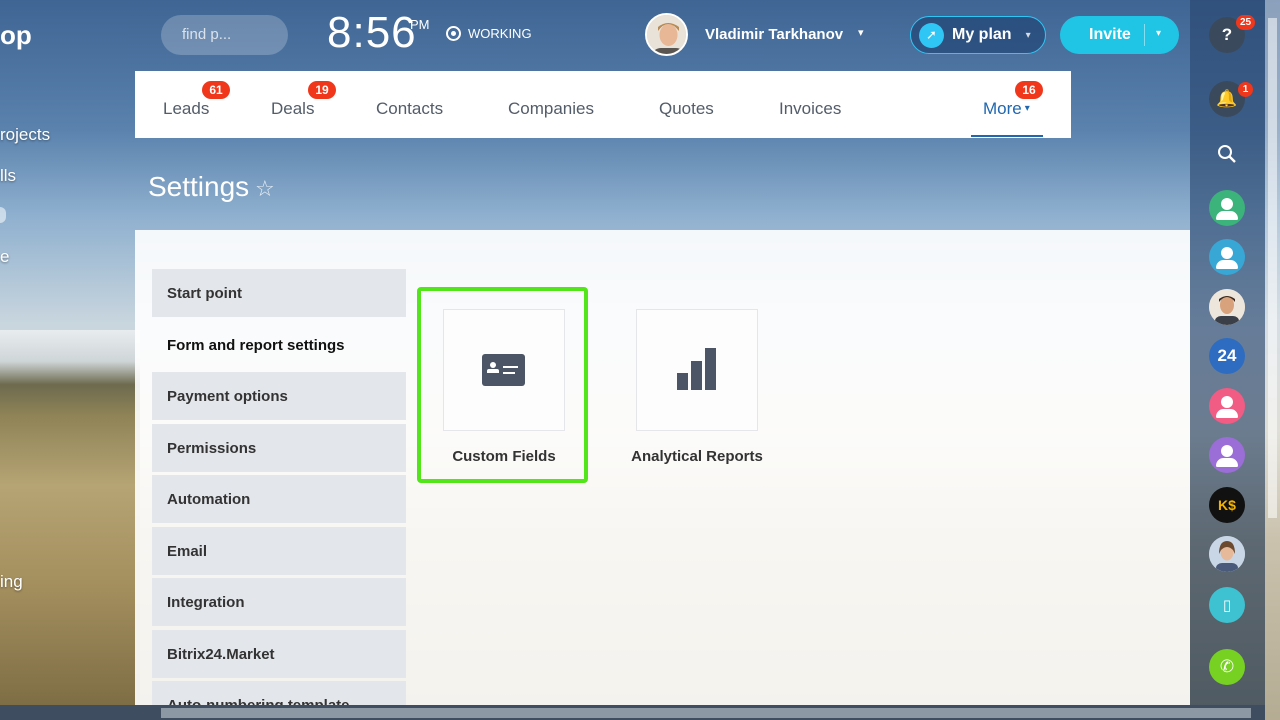  What do you see at coordinates (70, 525) in the screenshot?
I see `background-landscape` at bounding box center [70, 525].